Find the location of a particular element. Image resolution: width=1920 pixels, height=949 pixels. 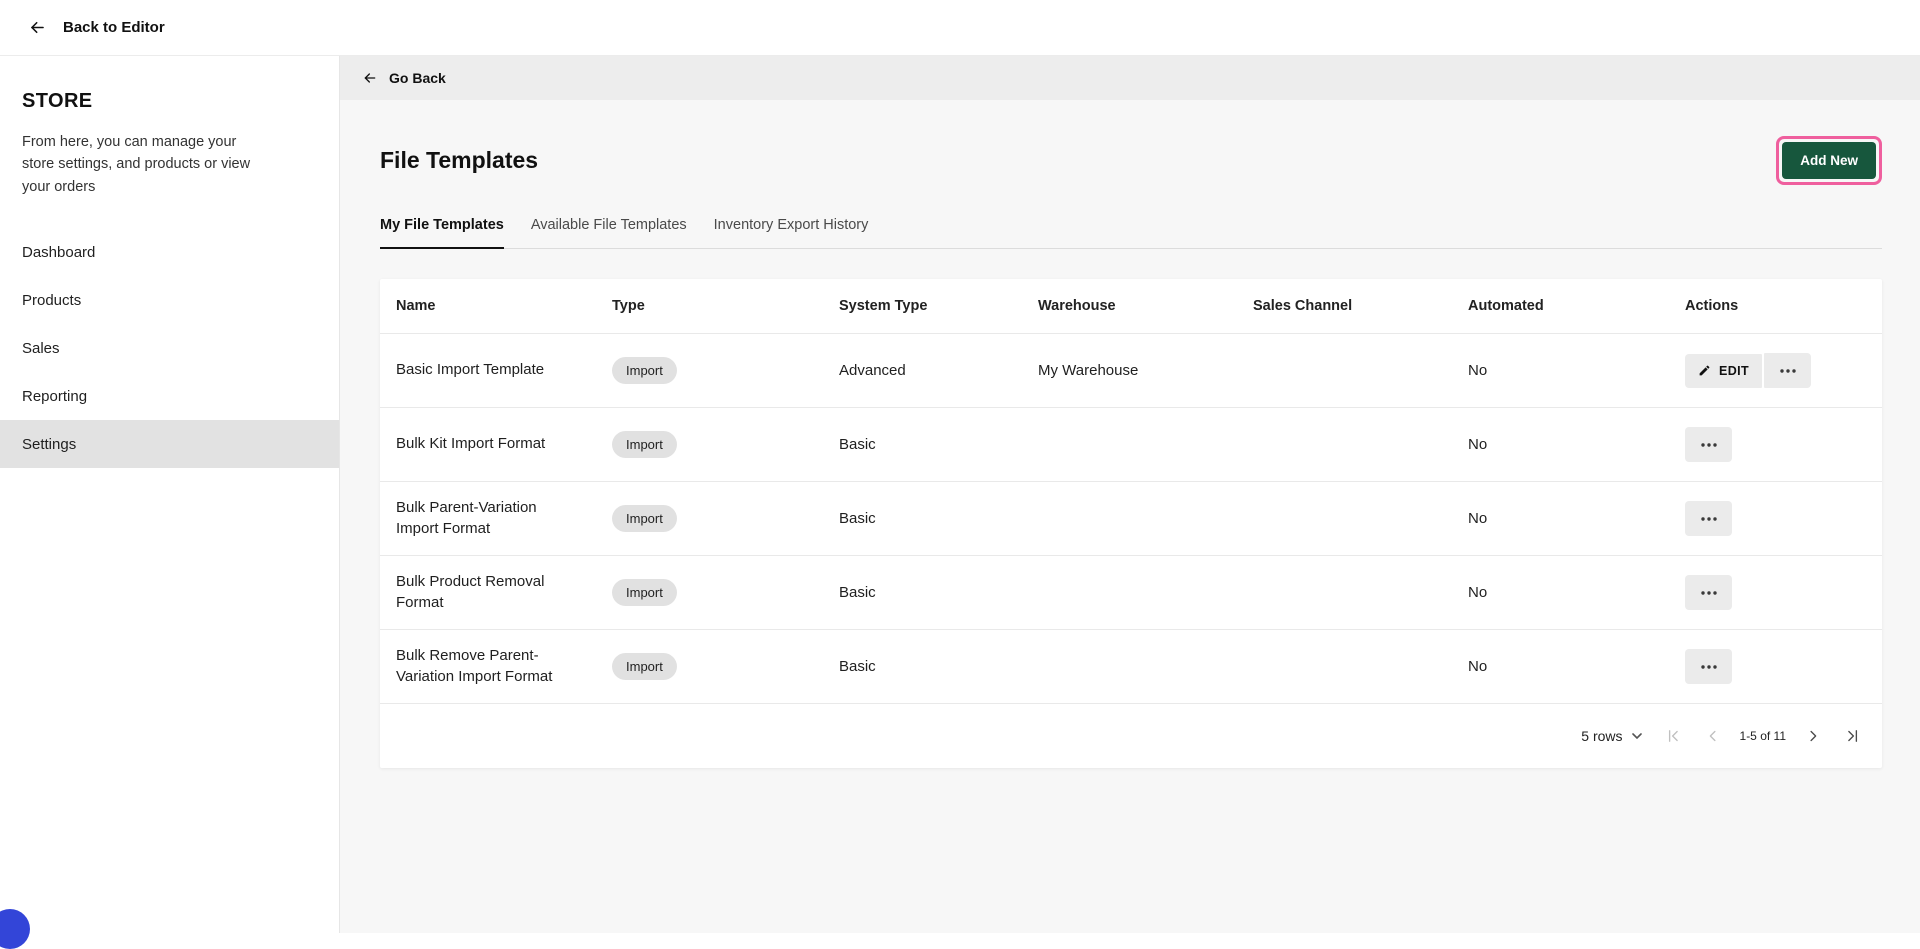

template-name: Bulk Product Removal Format is located at coordinates (470, 592).